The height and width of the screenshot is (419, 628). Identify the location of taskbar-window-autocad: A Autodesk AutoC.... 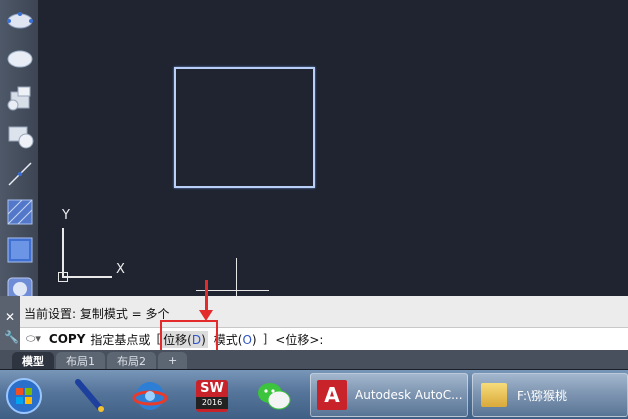
(389, 395).